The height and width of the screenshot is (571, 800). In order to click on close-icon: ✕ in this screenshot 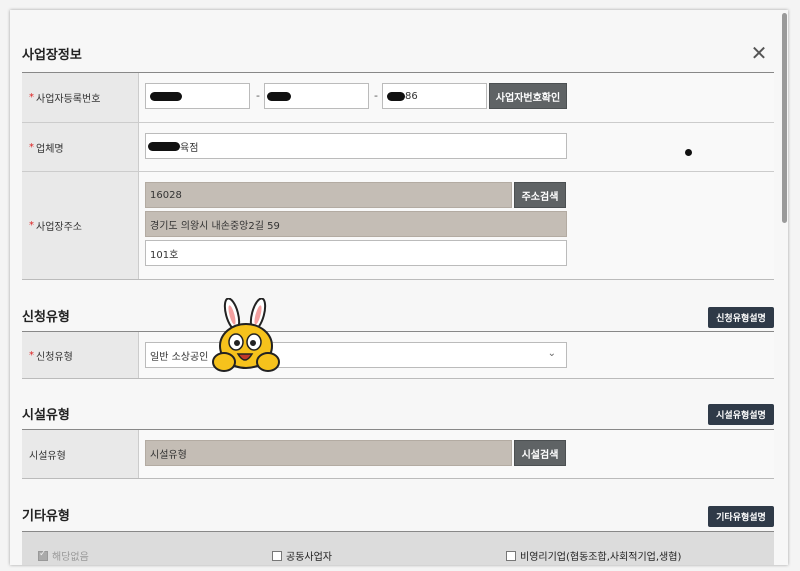, I will do `click(759, 53)`.